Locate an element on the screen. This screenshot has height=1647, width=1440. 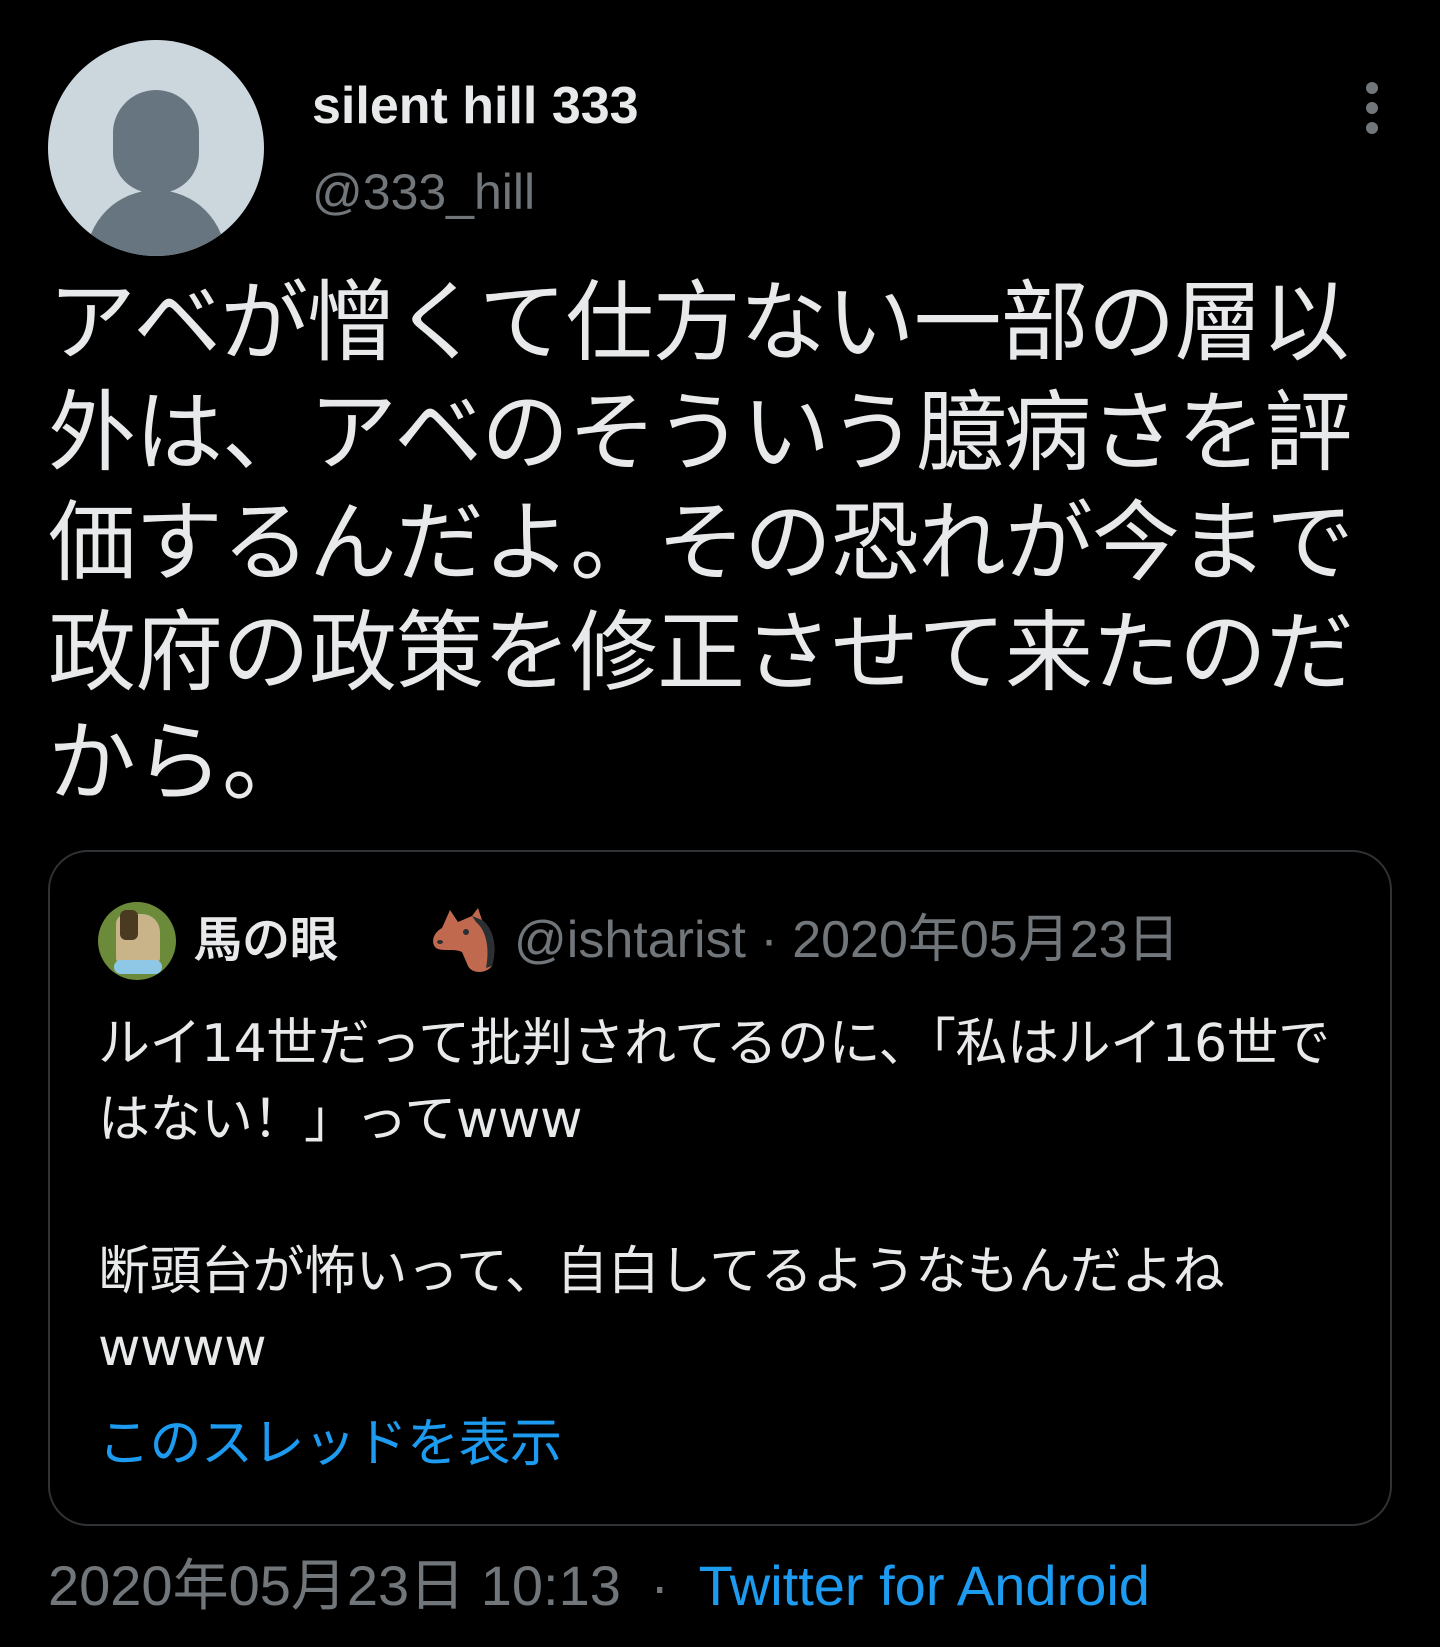
quoted-author-handle: @ishtarist is located at coordinates (630, 940).